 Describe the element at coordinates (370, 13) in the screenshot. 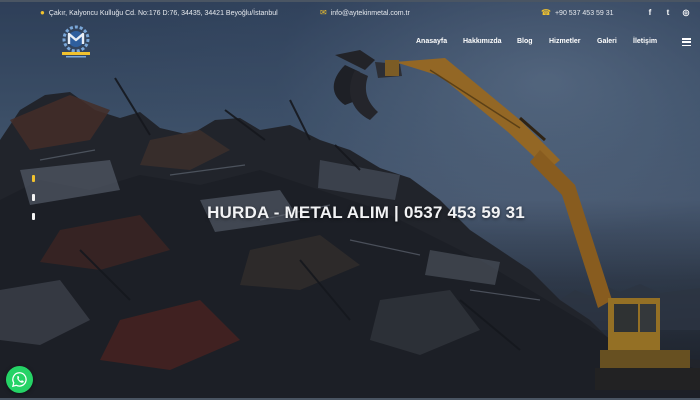

I see `email-link: info@aytekinmetal.com.tr` at that location.